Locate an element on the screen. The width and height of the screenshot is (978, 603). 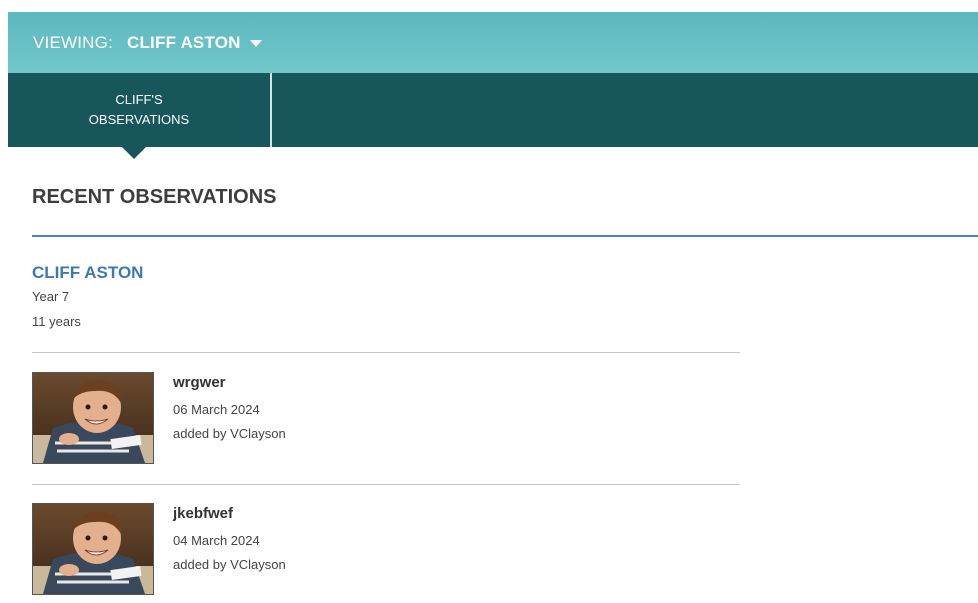
section-divider is located at coordinates (505, 236).